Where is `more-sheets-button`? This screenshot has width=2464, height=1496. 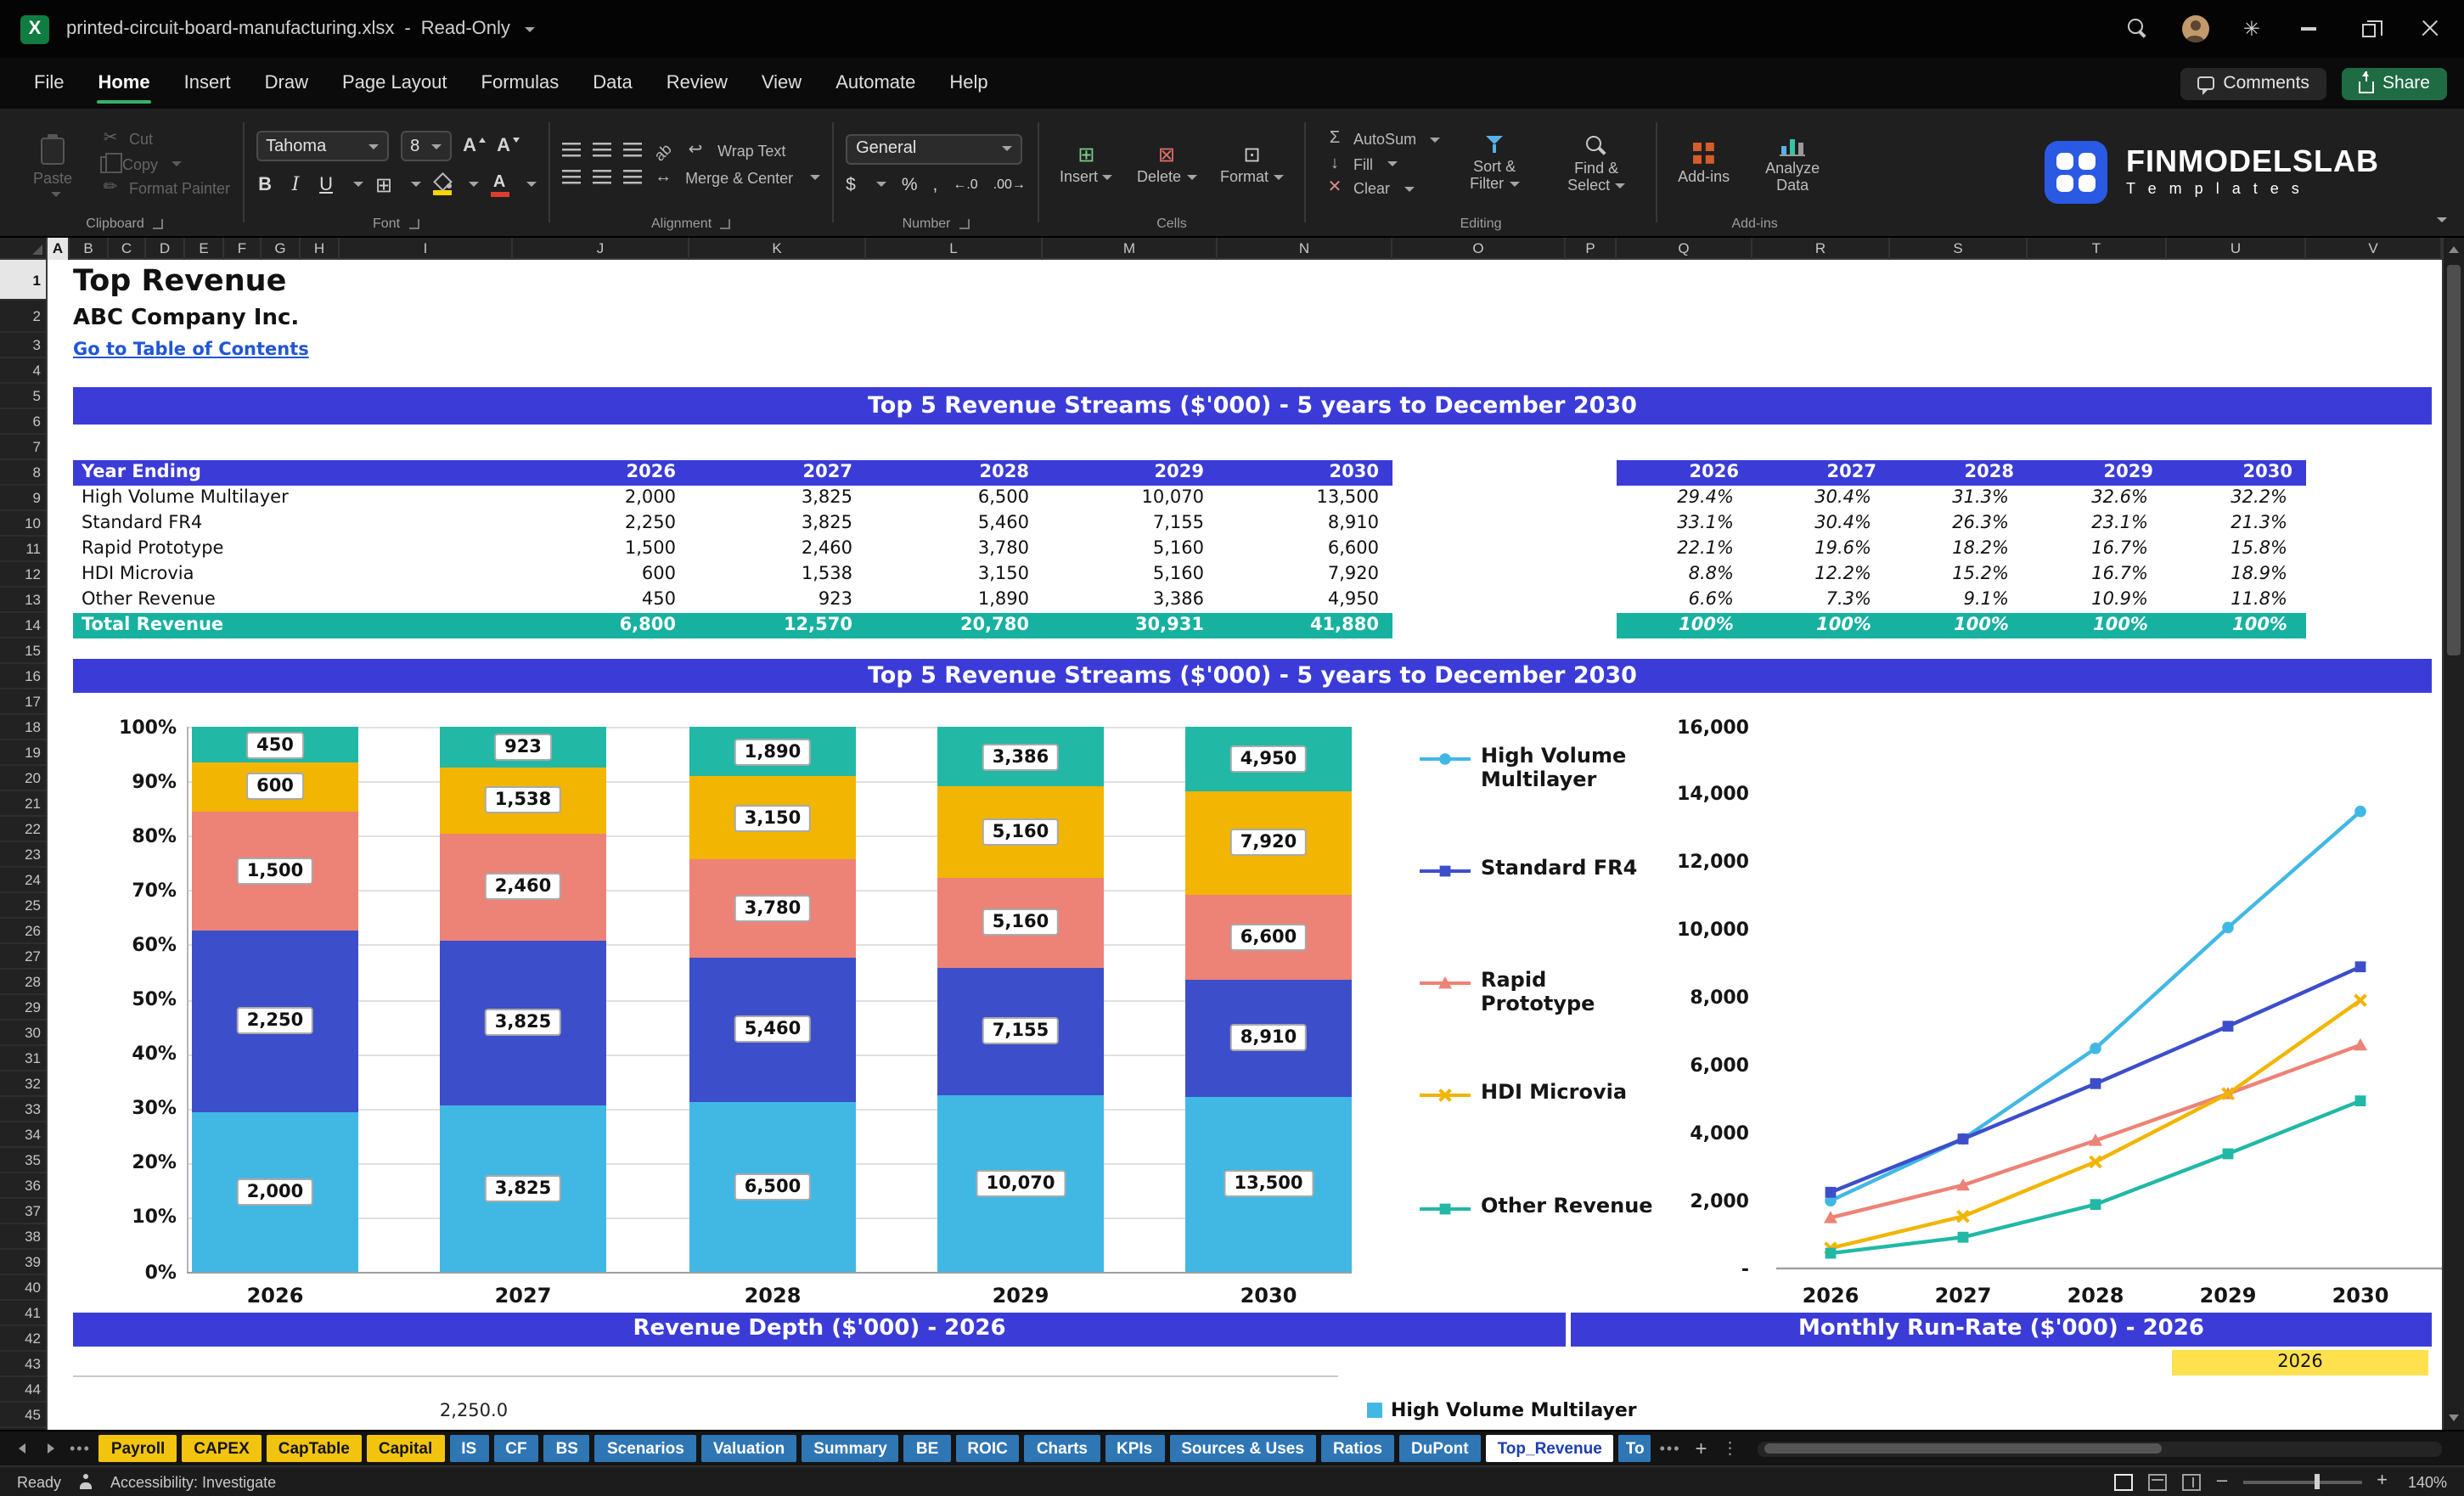
more-sheets-button is located at coordinates (1670, 1448).